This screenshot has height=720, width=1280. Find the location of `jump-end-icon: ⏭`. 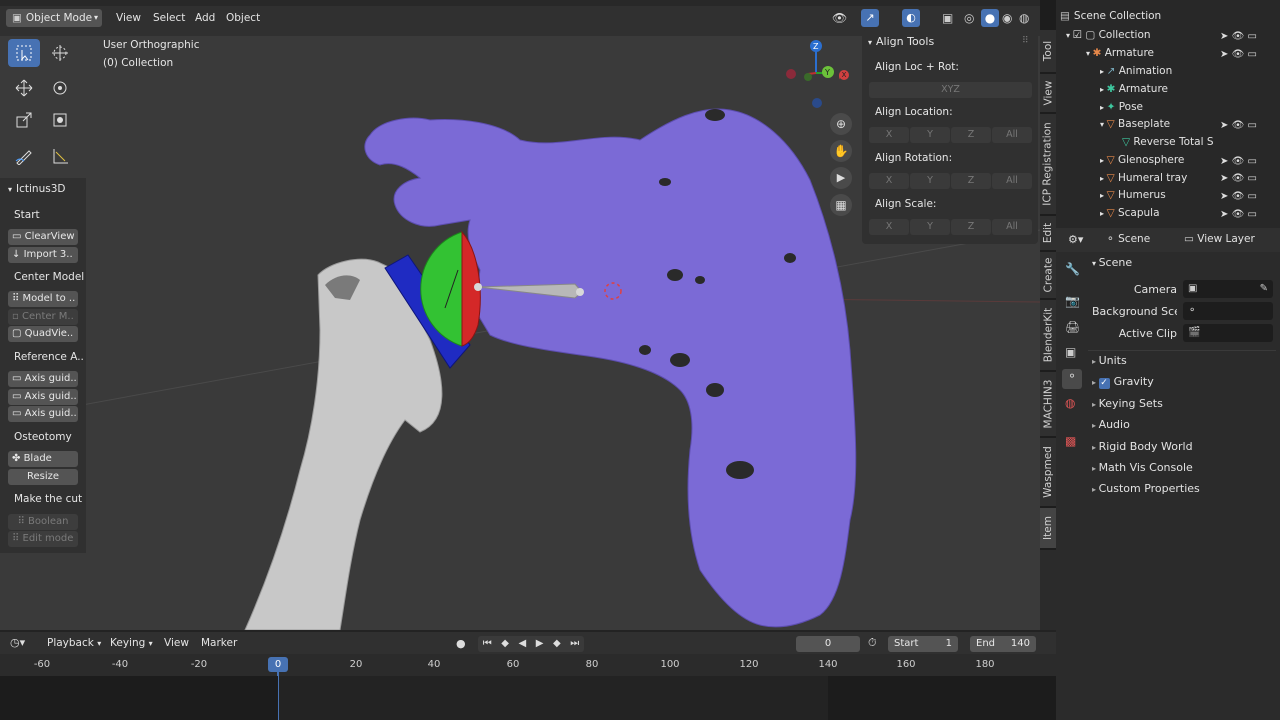

jump-end-icon: ⏭ is located at coordinates (574, 644).